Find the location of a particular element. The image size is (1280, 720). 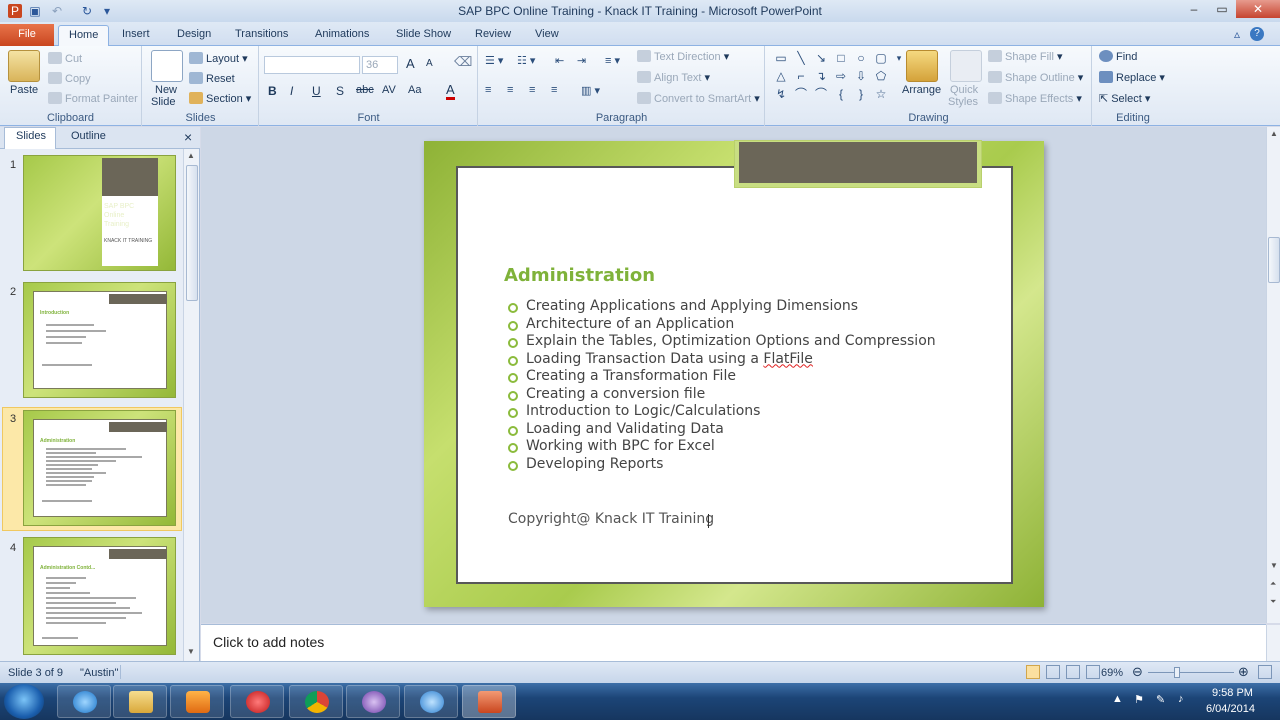

align-right-icon: ≡ is located at coordinates (532, 90).